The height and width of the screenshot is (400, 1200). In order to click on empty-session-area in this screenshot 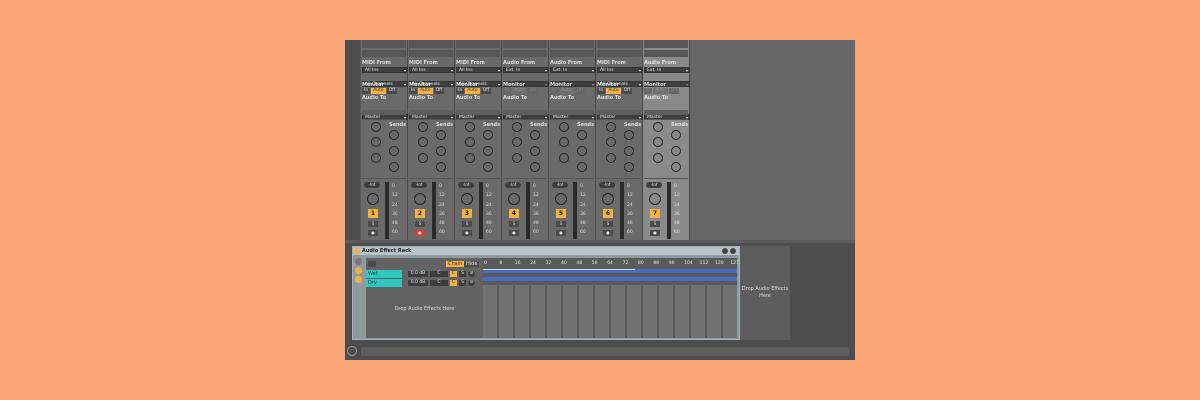, I will do `click(772, 140)`.